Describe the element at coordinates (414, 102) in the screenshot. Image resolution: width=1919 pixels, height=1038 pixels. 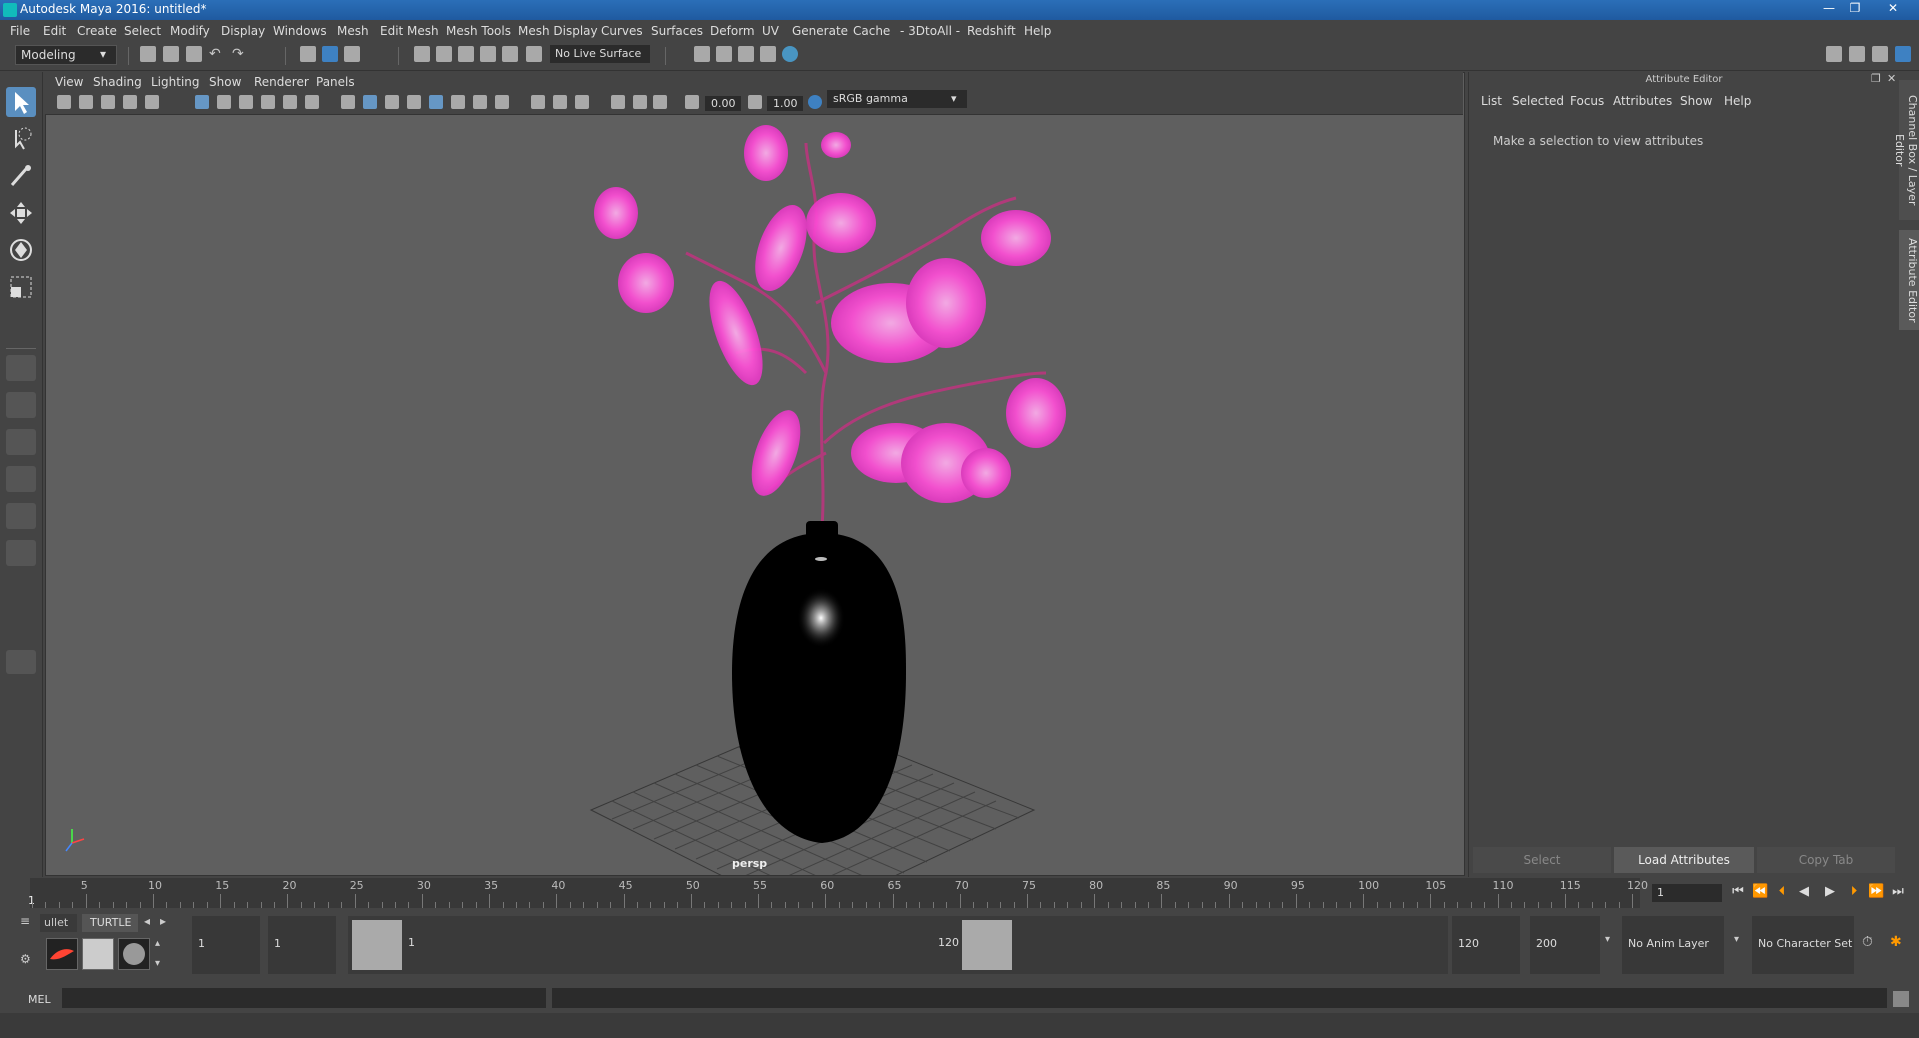
I see `textured-icon` at that location.